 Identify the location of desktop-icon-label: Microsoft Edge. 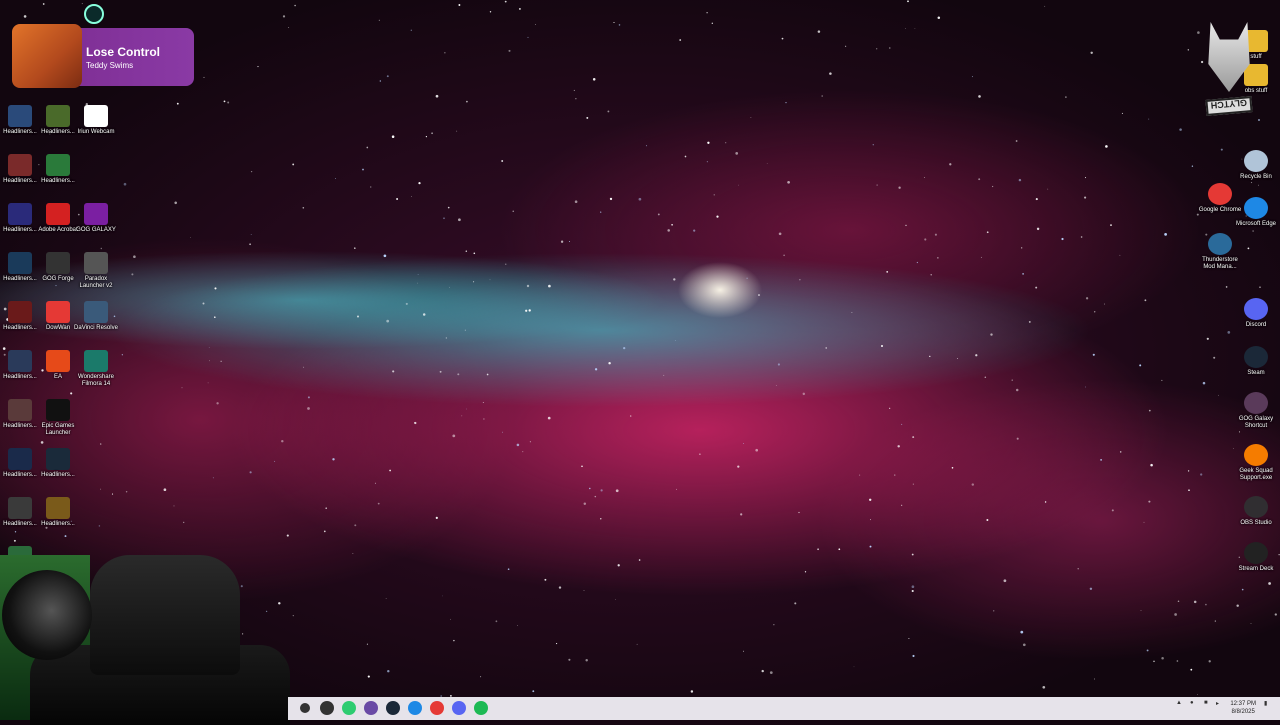
(1256, 224).